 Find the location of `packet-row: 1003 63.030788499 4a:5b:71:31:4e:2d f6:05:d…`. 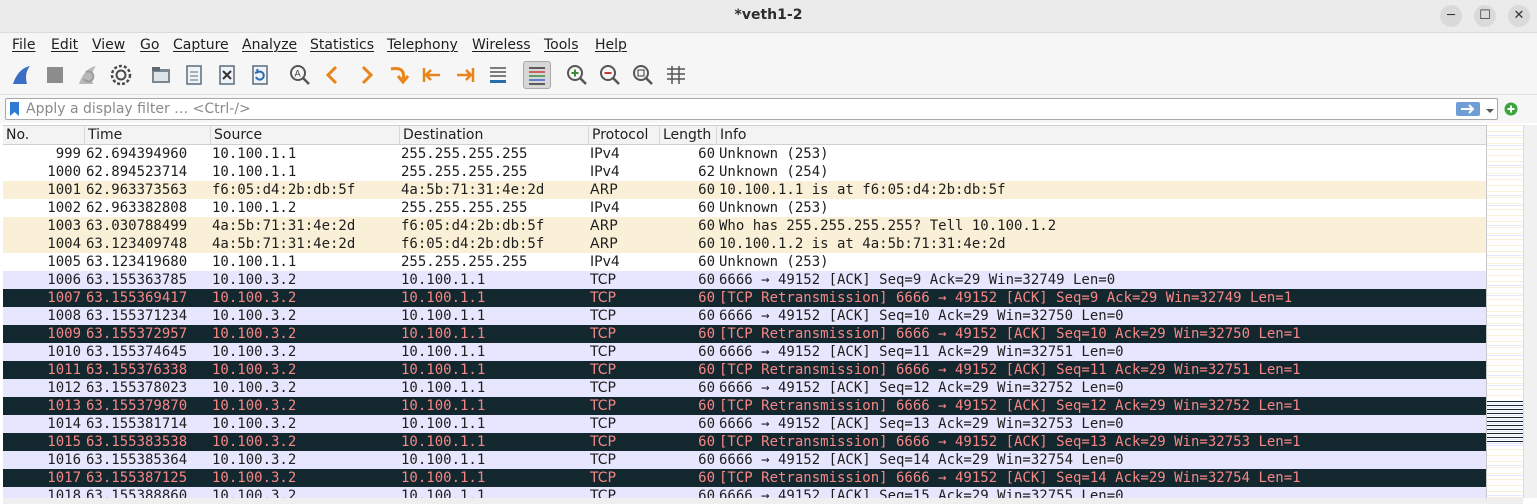

packet-row: 1003 63.030788499 4a:5b:71:31:4e:2d f6:05:d… is located at coordinates (744, 226).